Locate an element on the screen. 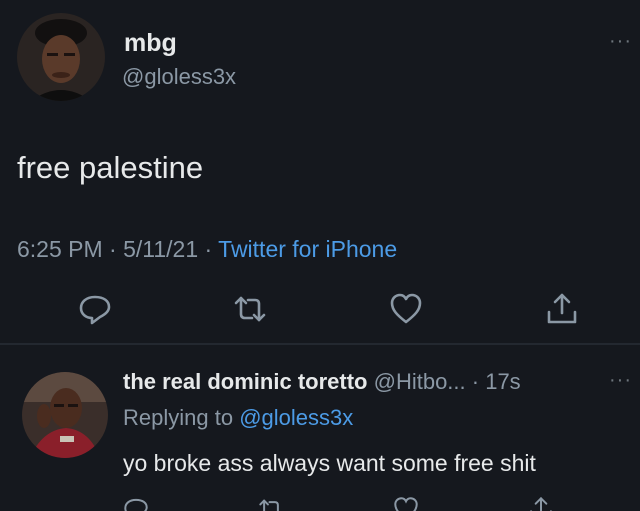  reply-timestamp: · 17s is located at coordinates (496, 381).